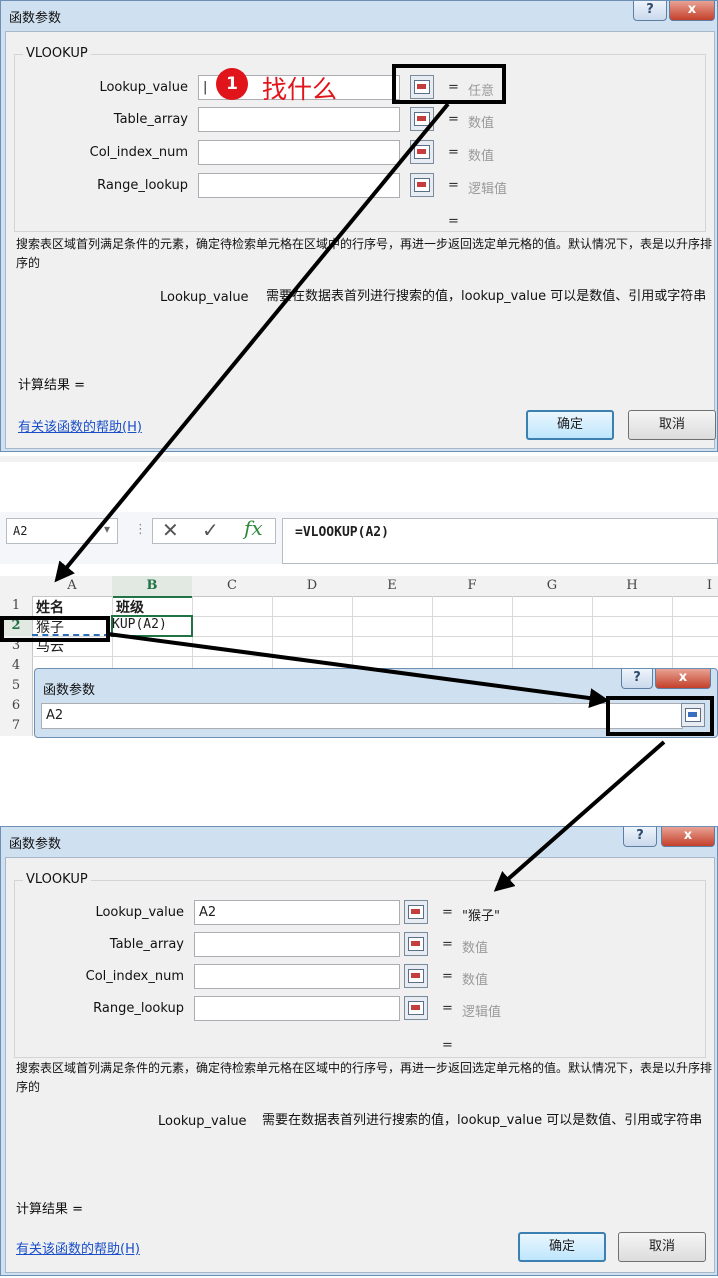 The width and height of the screenshot is (718, 1278). What do you see at coordinates (358, 670) in the screenshot?
I see `arrow-to-expand-button` at bounding box center [358, 670].